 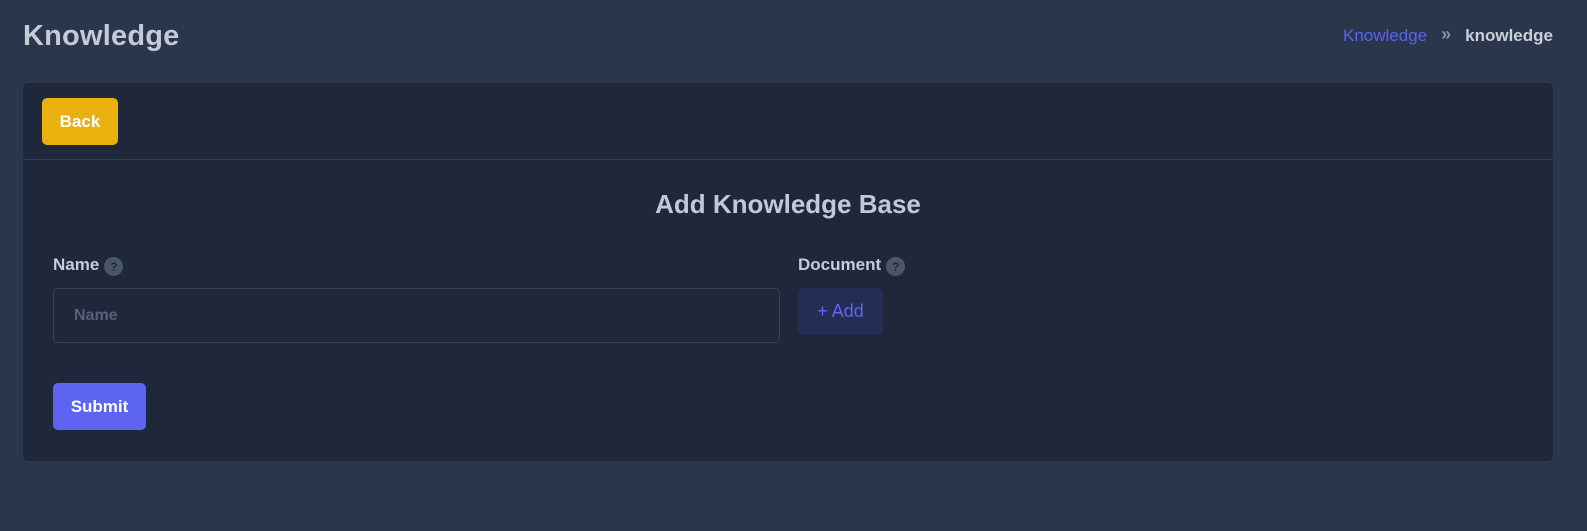 I want to click on name-label-text: Name, so click(x=76, y=264).